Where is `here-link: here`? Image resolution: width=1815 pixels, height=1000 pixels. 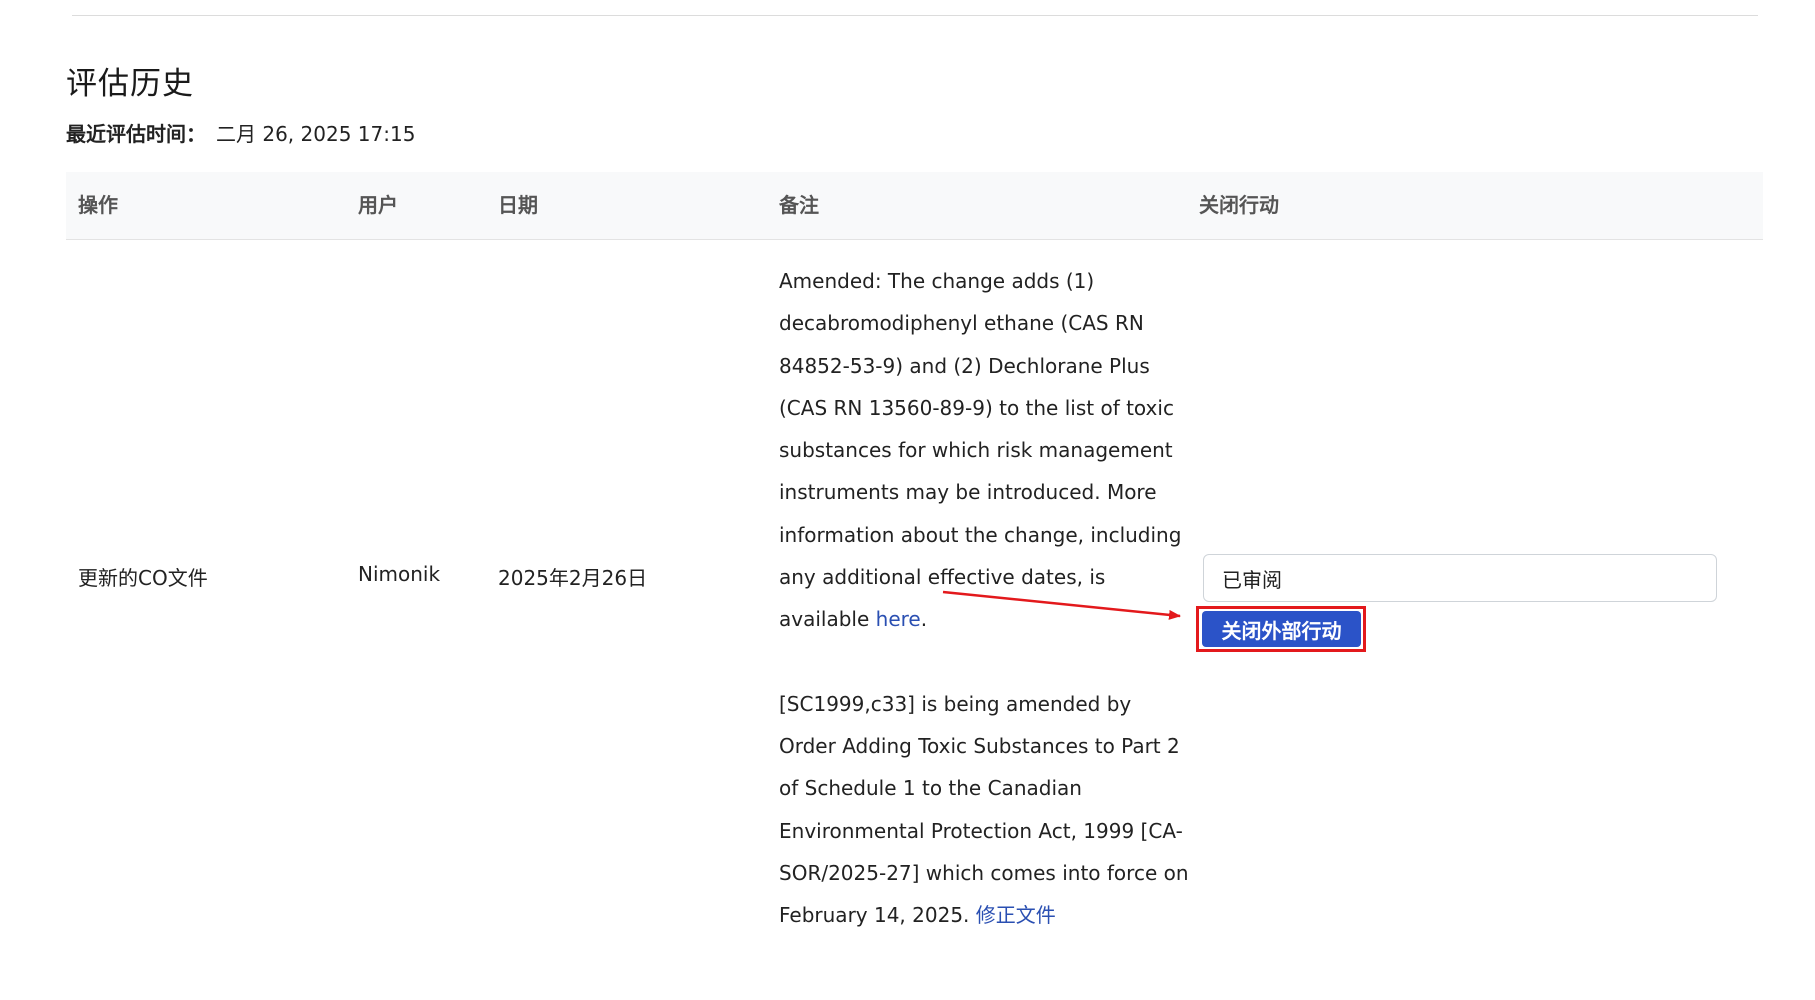
here-link: here is located at coordinates (898, 619).